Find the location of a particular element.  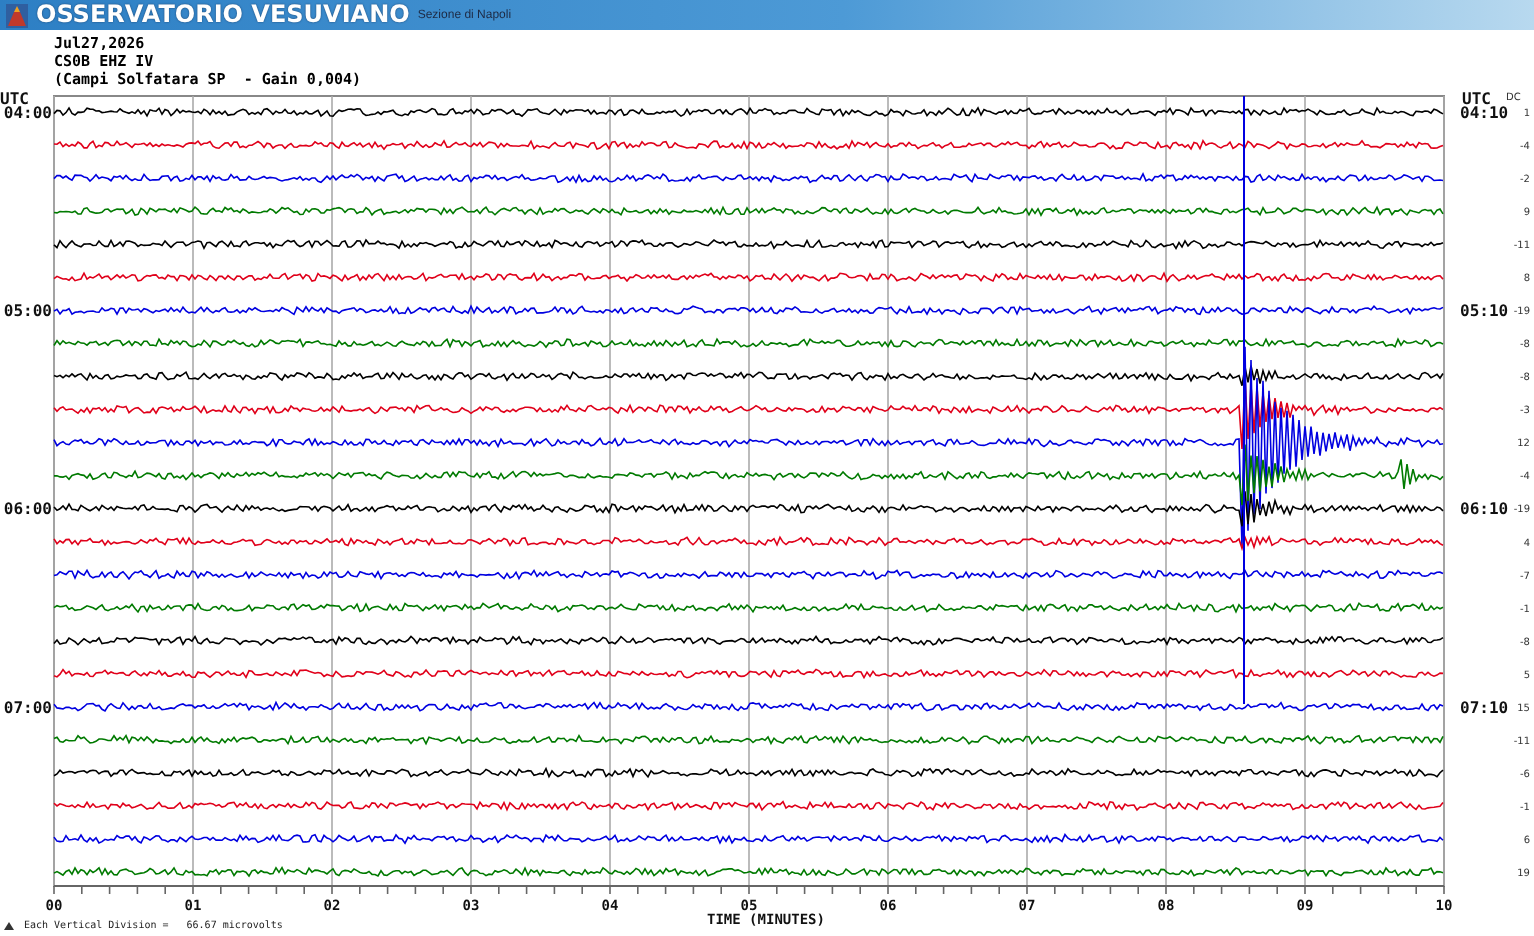

time-label: 04:10 is located at coordinates (1484, 113).